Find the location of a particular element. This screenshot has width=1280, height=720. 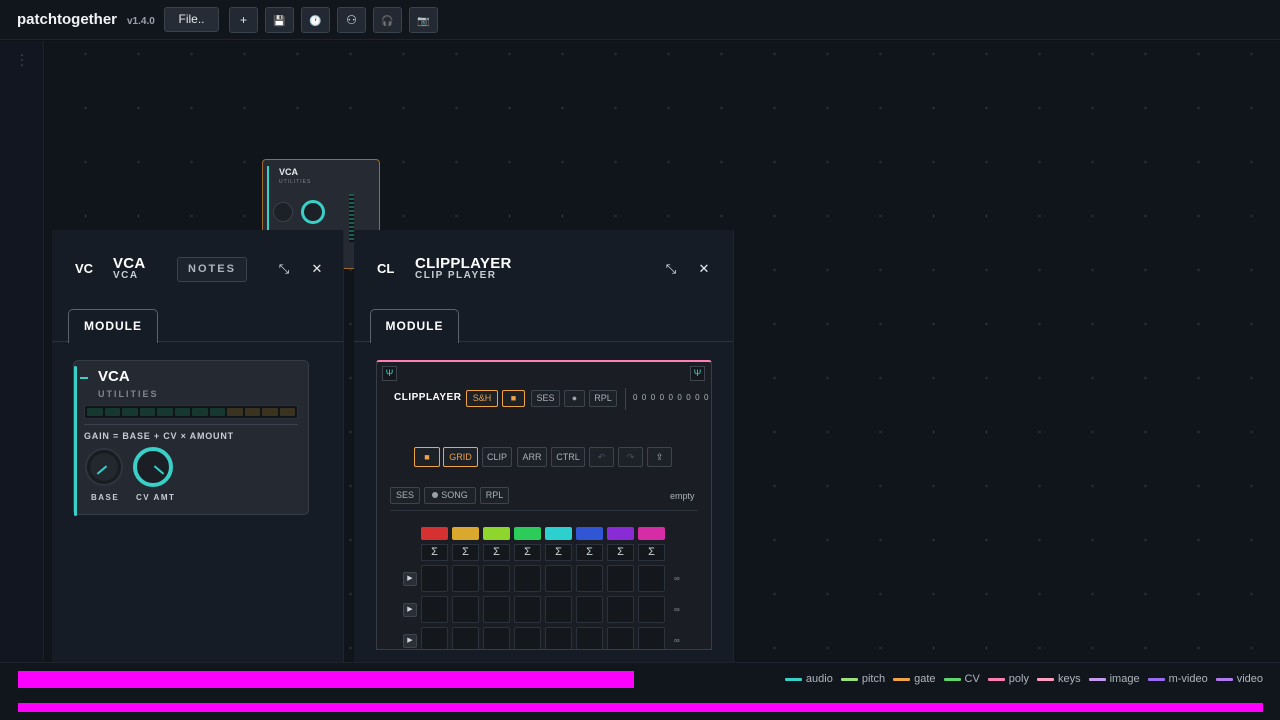

ctrl-view-button: CTRL is located at coordinates (568, 457).